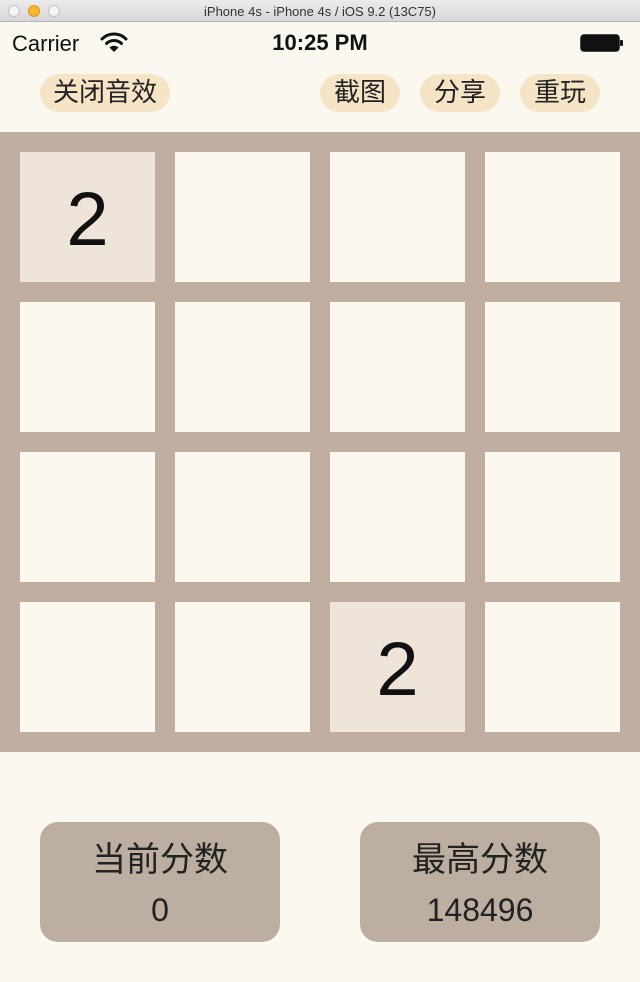 Image resolution: width=640 pixels, height=982 pixels. What do you see at coordinates (160, 910) in the screenshot?
I see `current-score-value: 0` at bounding box center [160, 910].